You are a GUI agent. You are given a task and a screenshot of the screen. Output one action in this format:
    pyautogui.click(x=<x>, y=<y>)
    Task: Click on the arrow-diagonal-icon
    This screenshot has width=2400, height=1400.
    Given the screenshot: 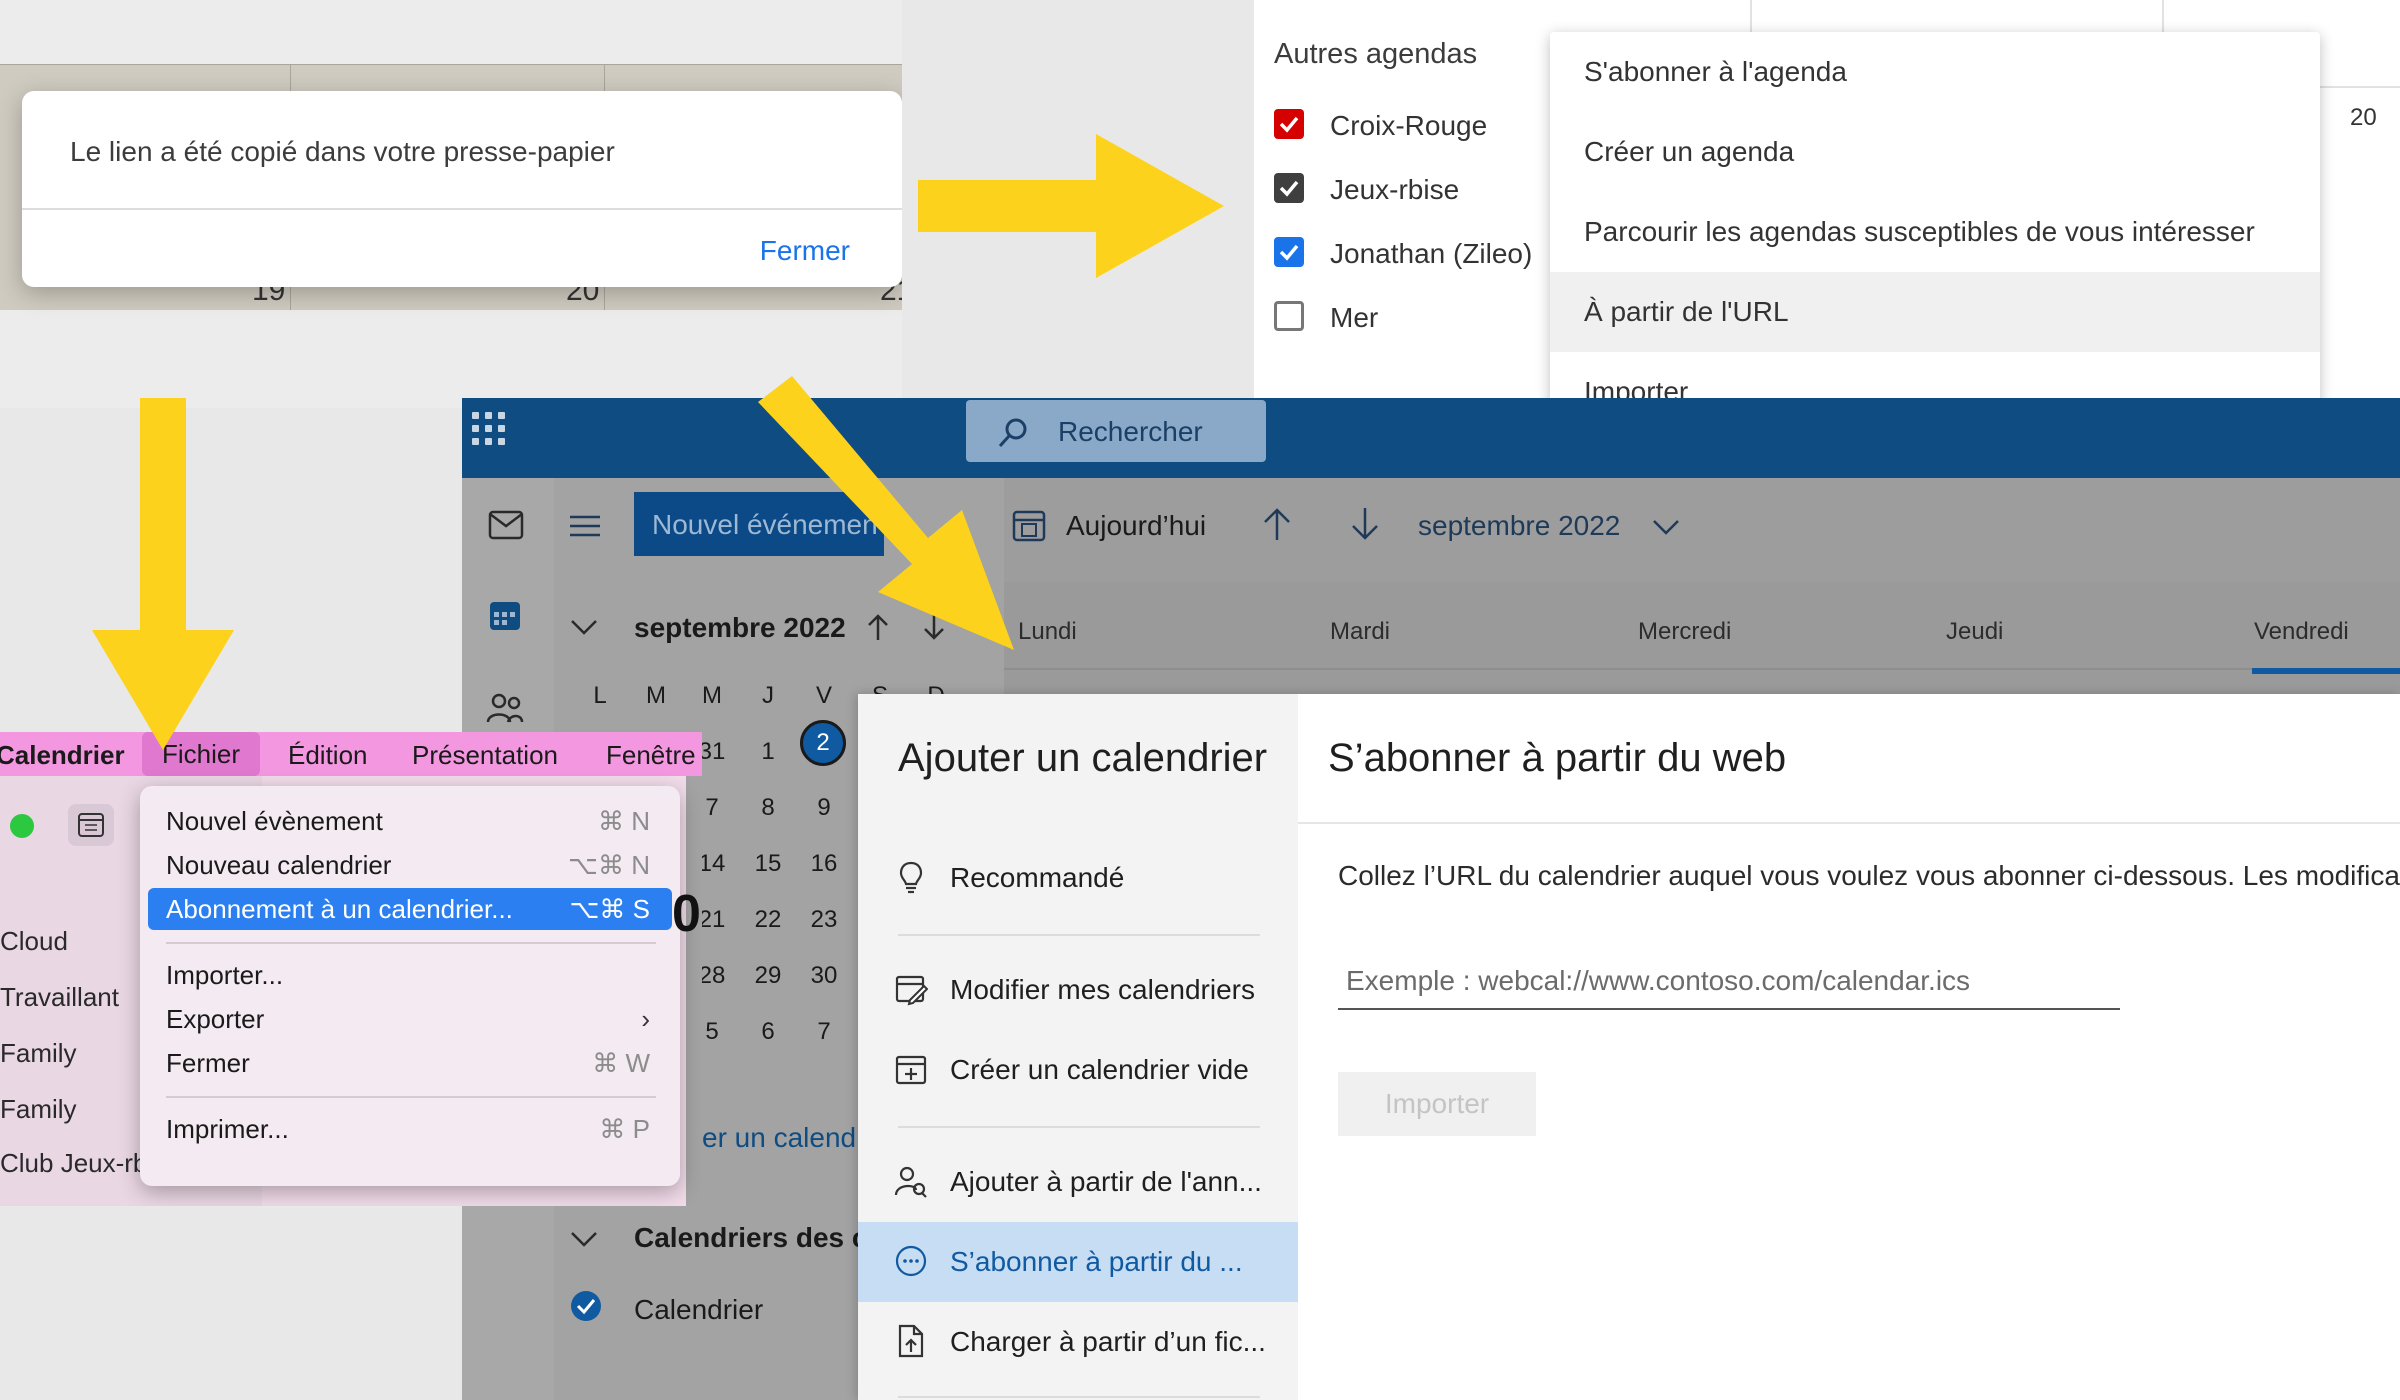 What is the action you would take?
    pyautogui.click(x=886, y=513)
    